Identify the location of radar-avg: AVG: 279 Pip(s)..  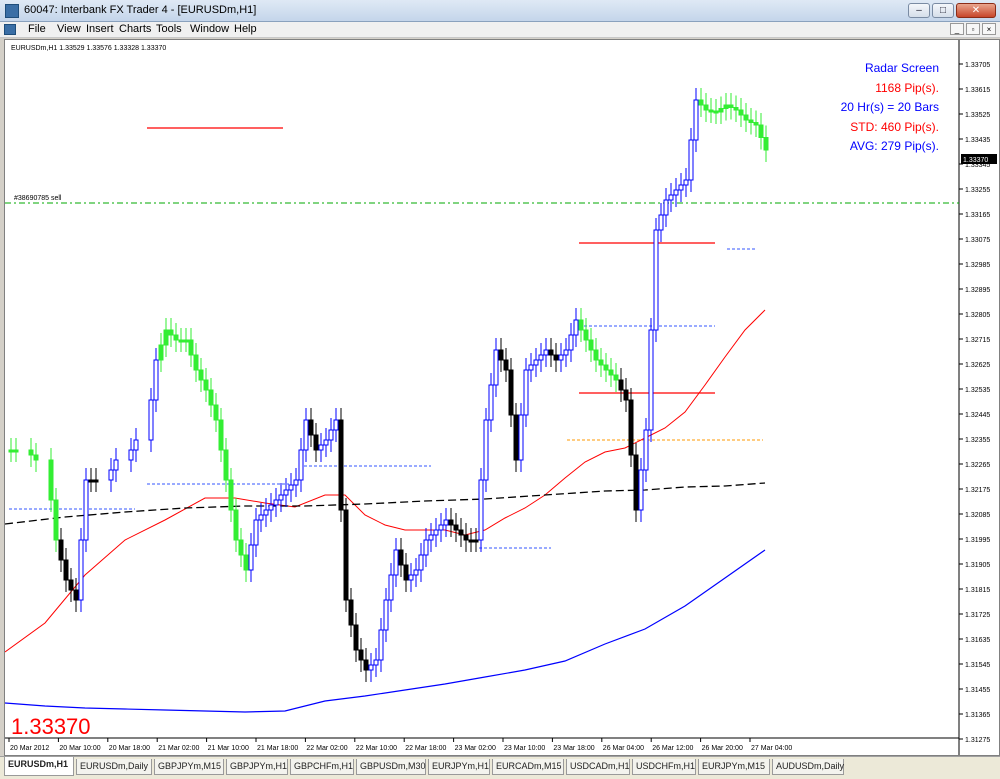
(894, 146).